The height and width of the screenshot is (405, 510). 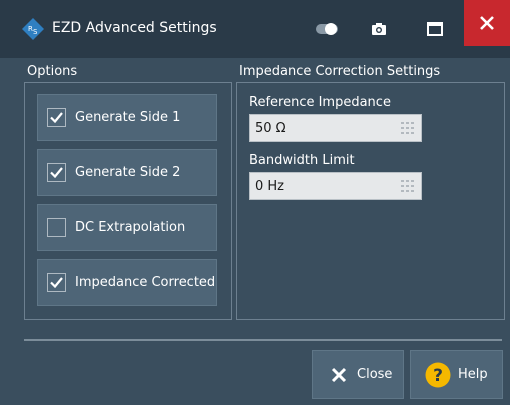 I want to click on generate-side-1-label: Generate Side 1, so click(x=128, y=117).